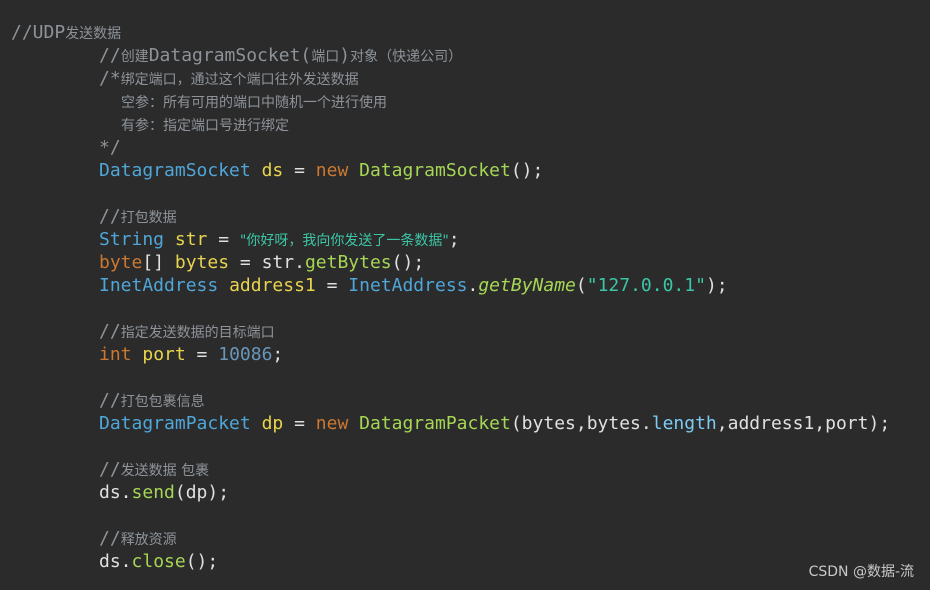 This screenshot has width=930, height=590. I want to click on code-token: "127.0.0.1", so click(646, 285).